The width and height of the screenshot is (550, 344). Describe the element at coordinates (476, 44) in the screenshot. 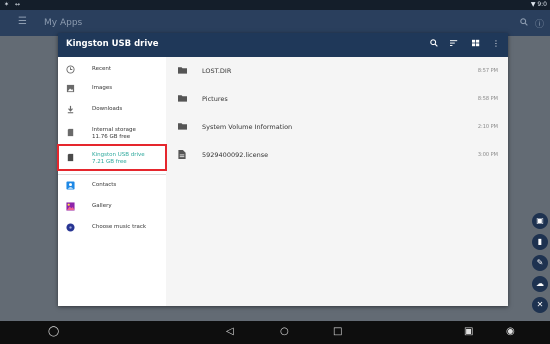

I see `grid-view-icon` at that location.